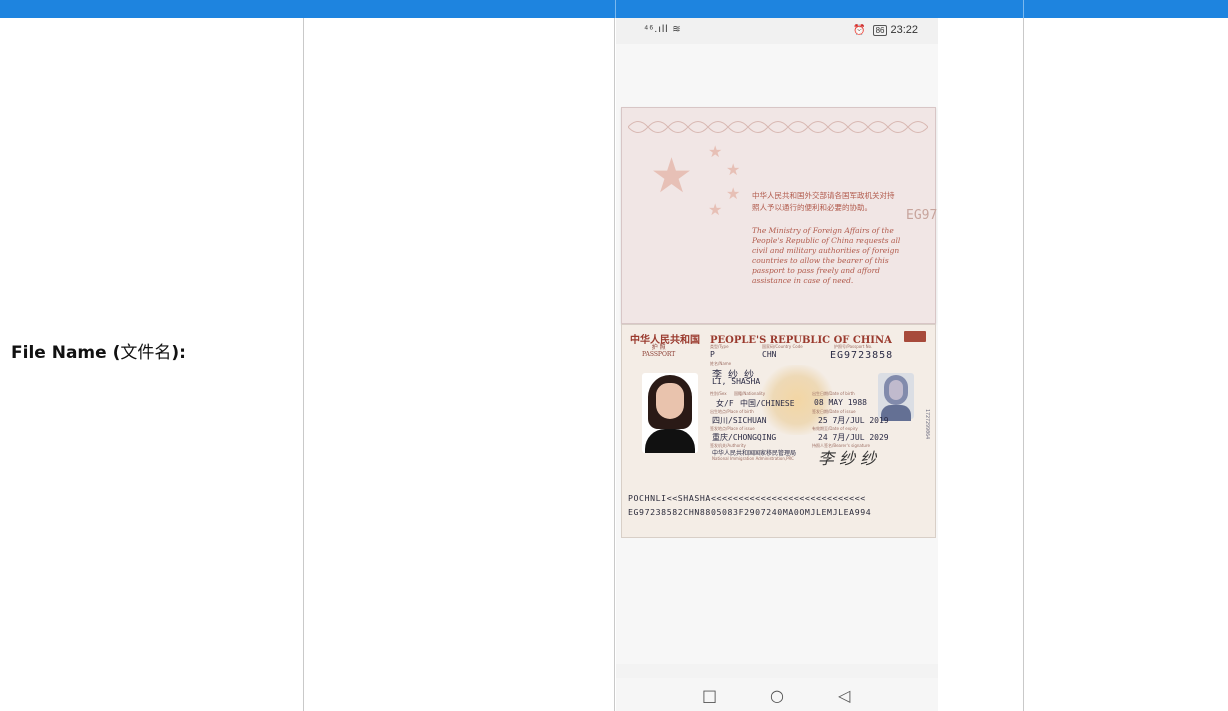 The height and width of the screenshot is (711, 1228). What do you see at coordinates (847, 458) in the screenshot?
I see `bearer-signature: 李 纱 纱` at bounding box center [847, 458].